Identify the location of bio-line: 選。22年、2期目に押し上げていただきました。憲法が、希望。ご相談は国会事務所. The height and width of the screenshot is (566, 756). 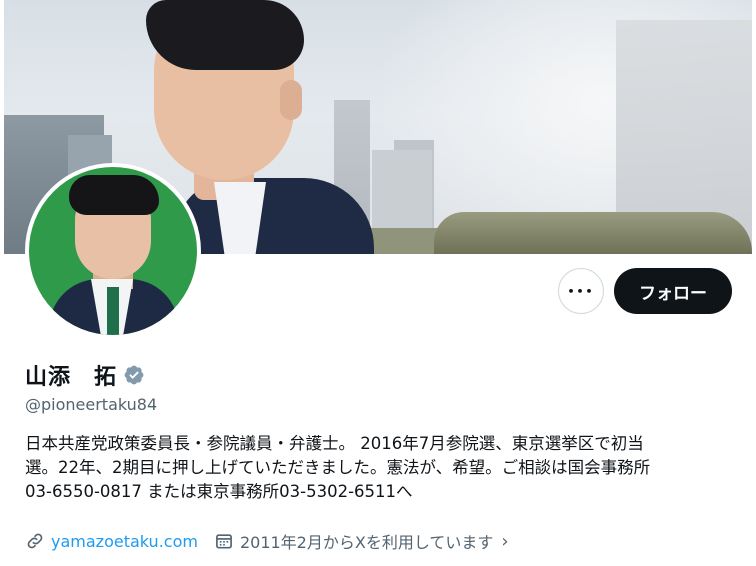
(338, 467).